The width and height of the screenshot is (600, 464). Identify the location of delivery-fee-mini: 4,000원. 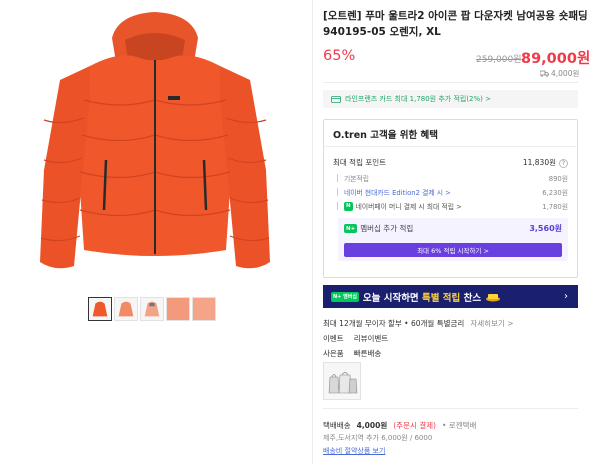
(559, 73).